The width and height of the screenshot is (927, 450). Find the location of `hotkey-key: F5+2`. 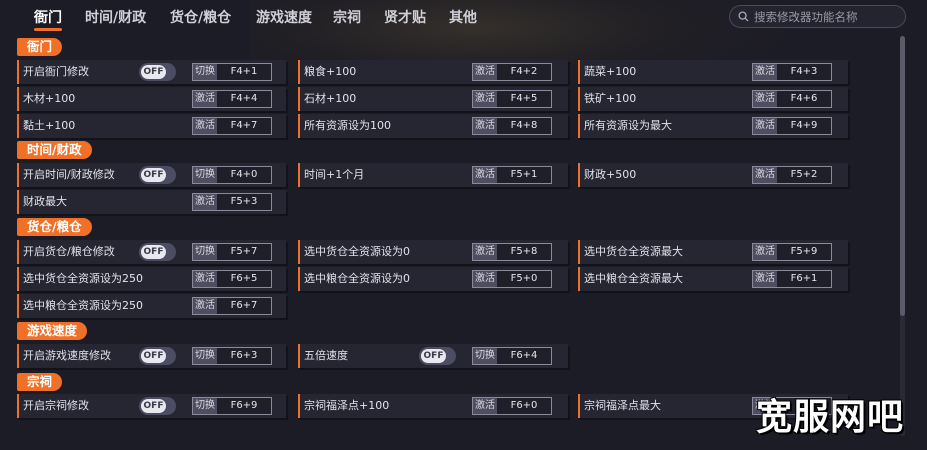

hotkey-key: F5+2 is located at coordinates (804, 174).